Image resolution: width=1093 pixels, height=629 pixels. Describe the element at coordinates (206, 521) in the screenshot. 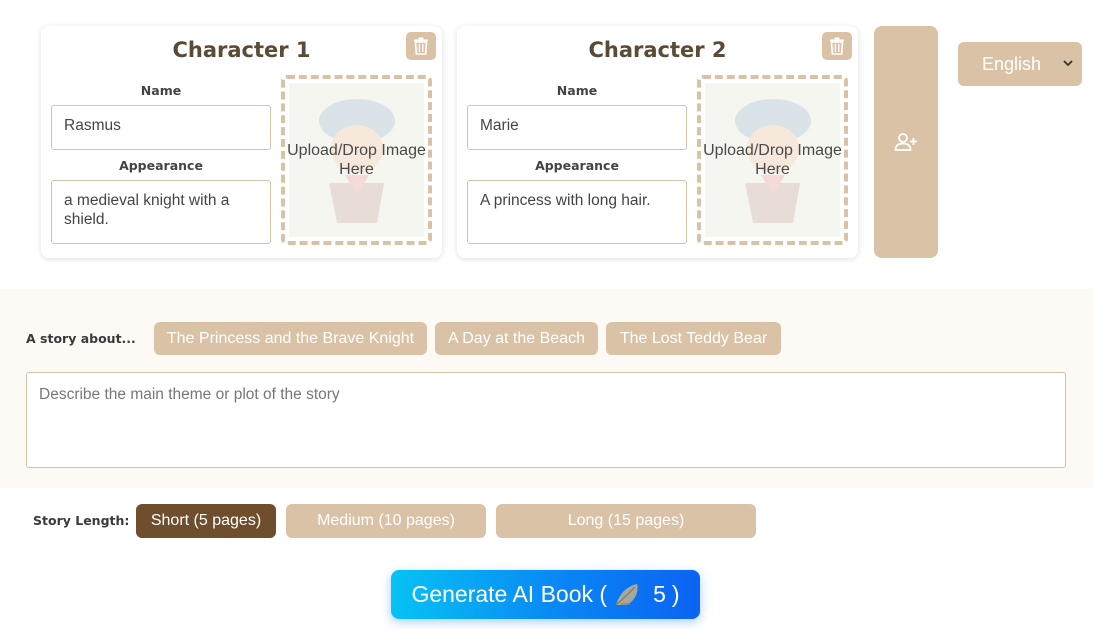

I see `length-short-button: Short (5 pages)` at that location.